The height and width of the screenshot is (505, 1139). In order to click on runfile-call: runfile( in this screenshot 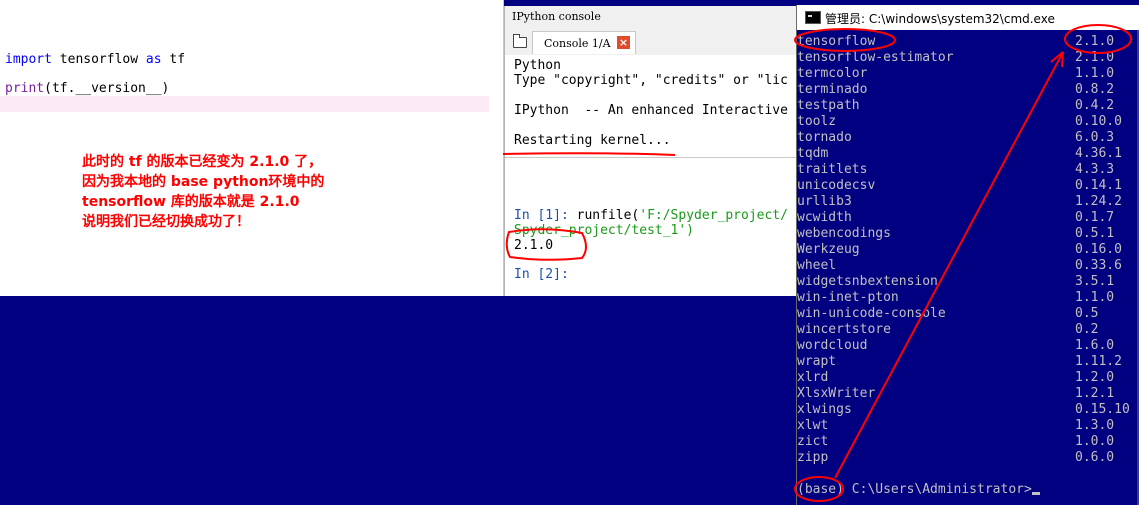, I will do `click(604, 215)`.